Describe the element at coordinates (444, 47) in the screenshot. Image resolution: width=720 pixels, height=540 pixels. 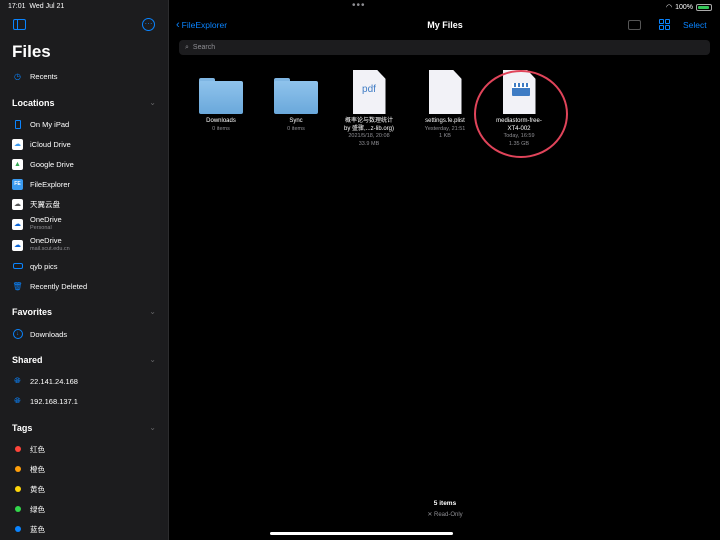
I see `search-input: ⌕ Search` at that location.